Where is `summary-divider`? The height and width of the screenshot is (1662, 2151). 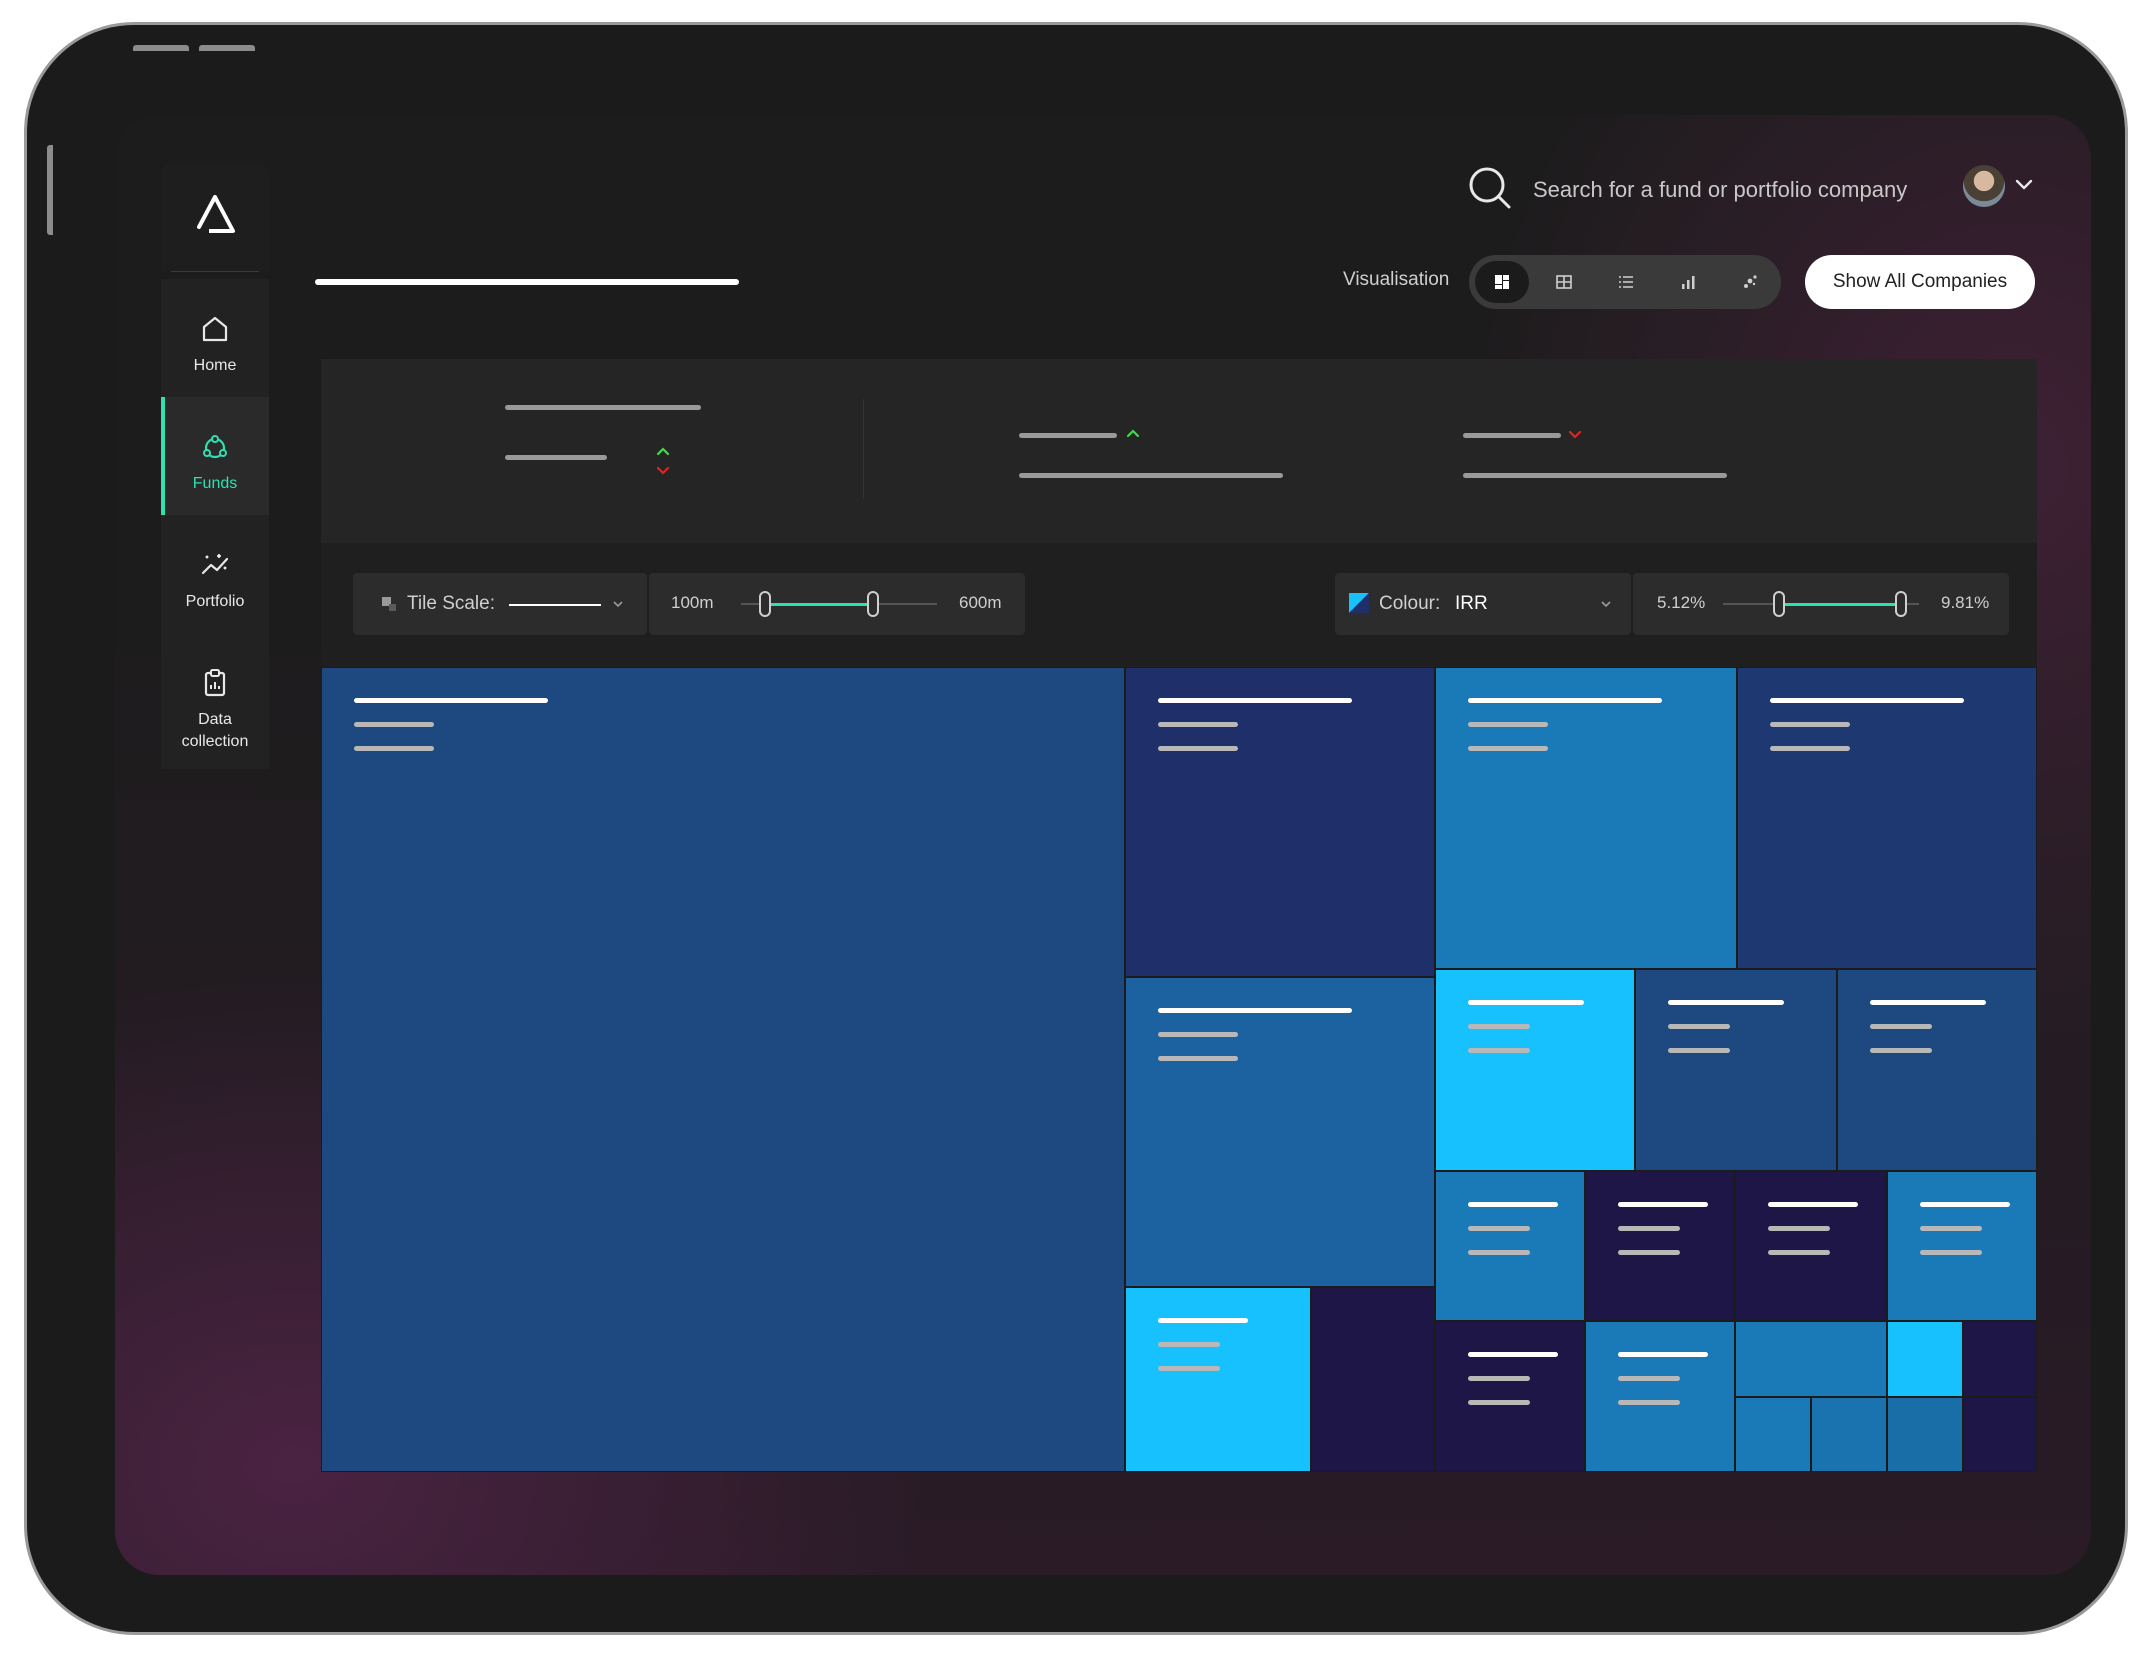 summary-divider is located at coordinates (863, 449).